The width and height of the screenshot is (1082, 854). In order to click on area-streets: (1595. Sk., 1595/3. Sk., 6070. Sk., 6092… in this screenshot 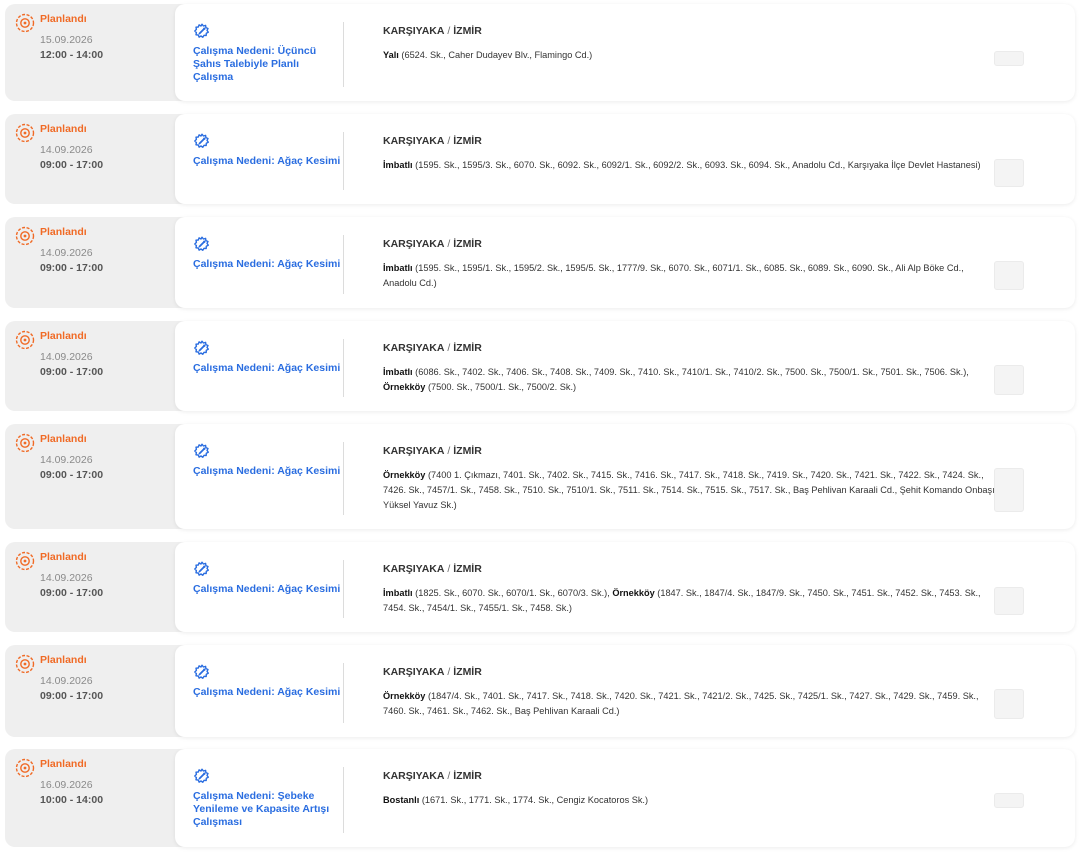, I will do `click(698, 165)`.